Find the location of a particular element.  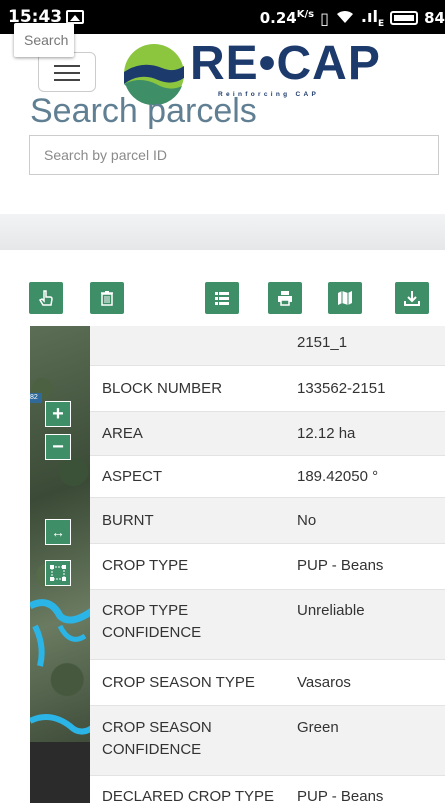

vibrate-icon: ▯ is located at coordinates (324, 18).